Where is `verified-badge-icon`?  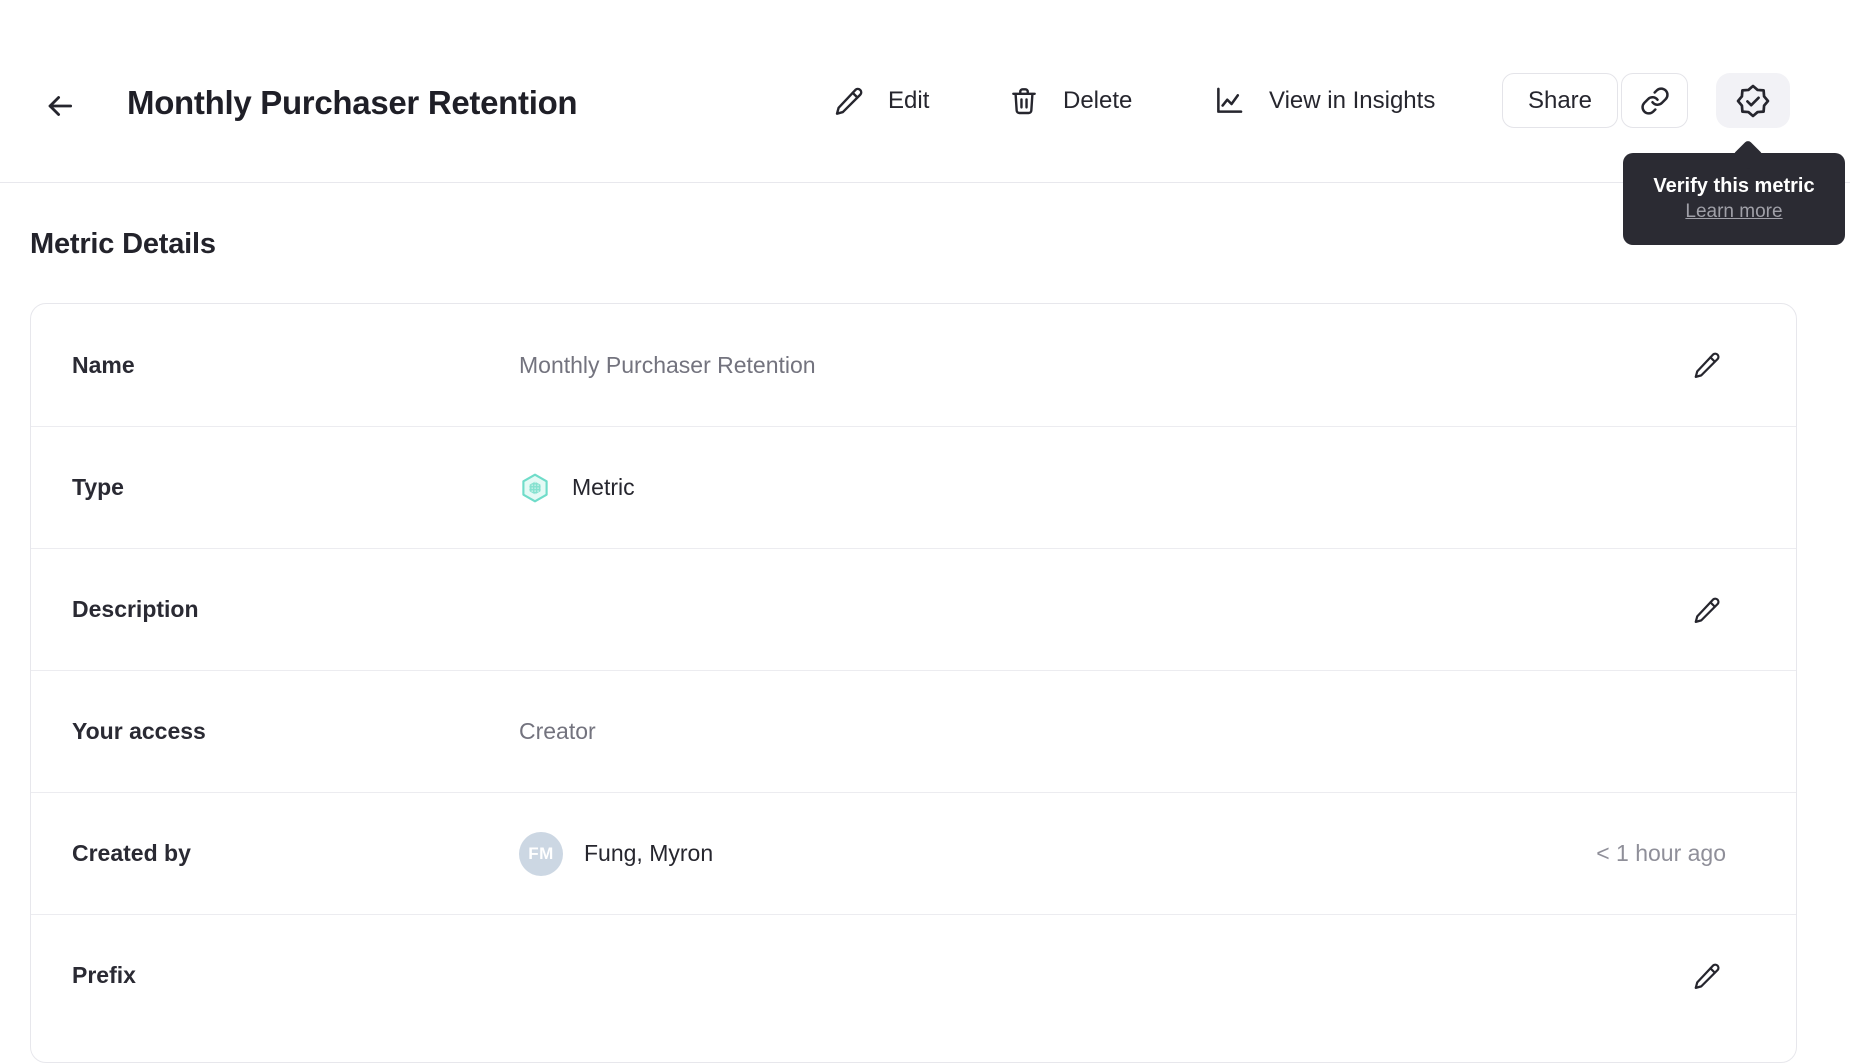
verified-badge-icon is located at coordinates (1753, 101).